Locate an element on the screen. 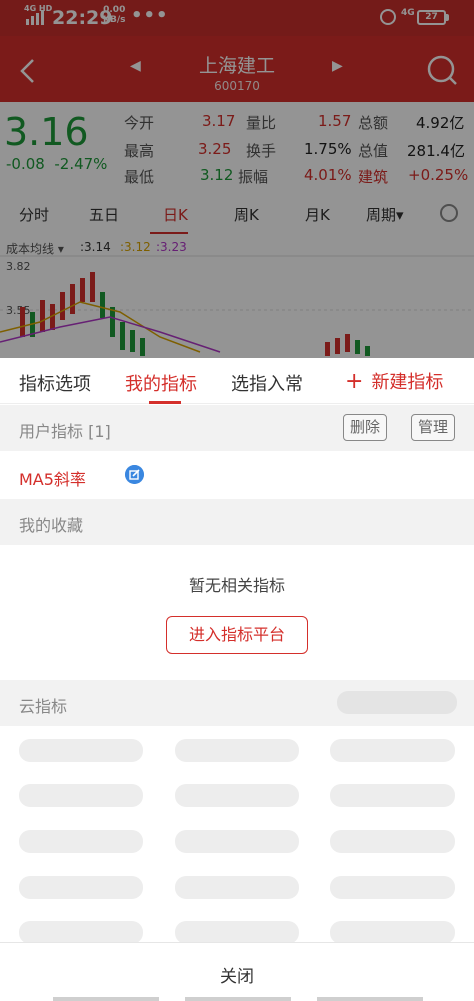 This screenshot has width=474, height=1001. section-title: 云指标 is located at coordinates (43, 706).